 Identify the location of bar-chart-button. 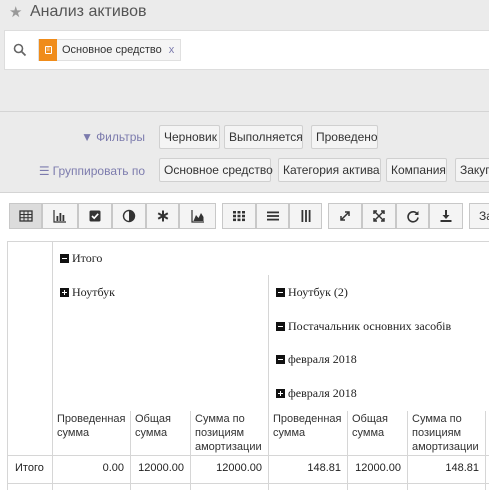
(60, 216).